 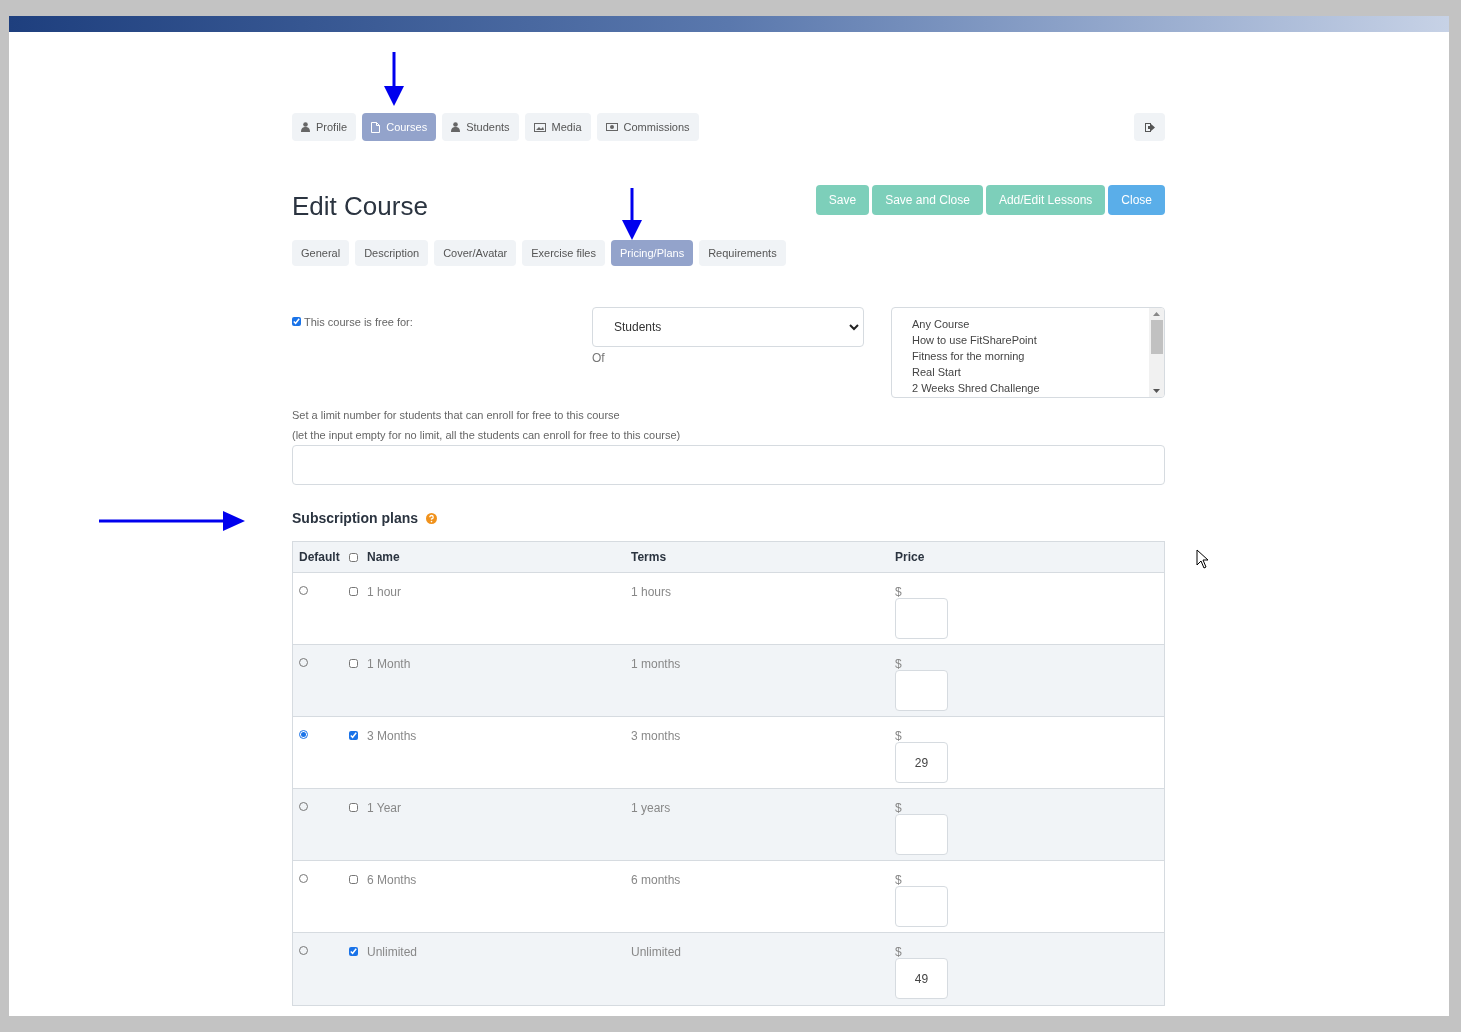 I want to click on plan-terms: 1 months, so click(x=656, y=663).